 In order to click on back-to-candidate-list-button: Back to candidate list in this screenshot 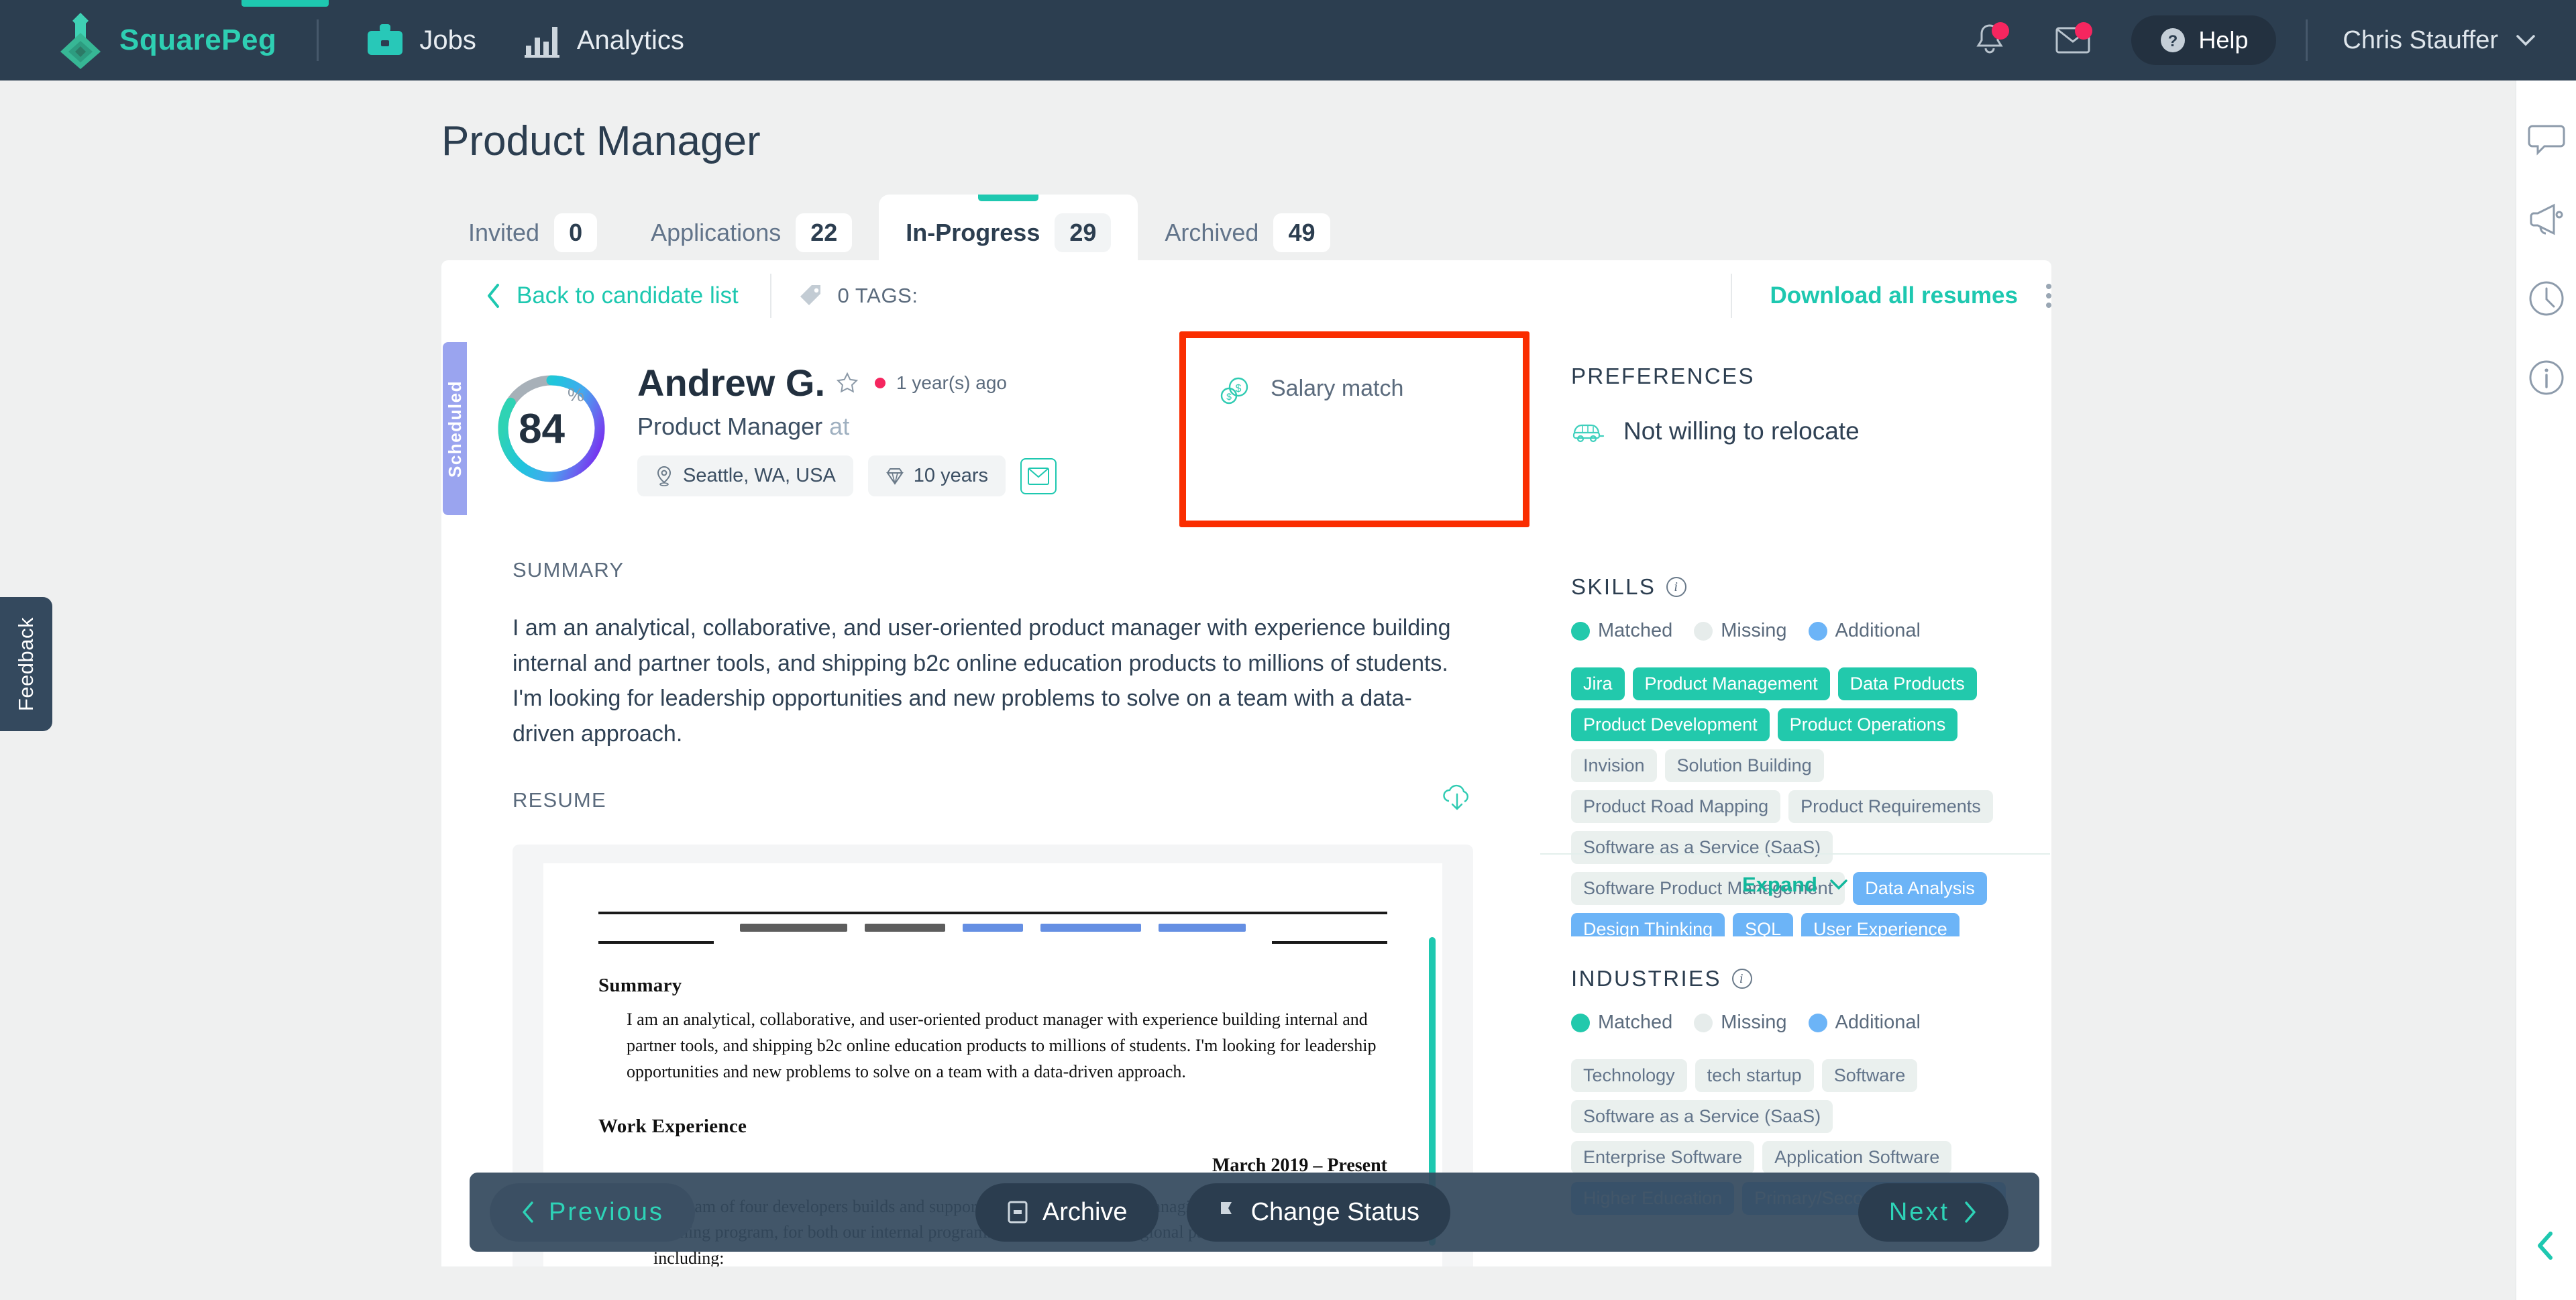, I will do `click(612, 296)`.